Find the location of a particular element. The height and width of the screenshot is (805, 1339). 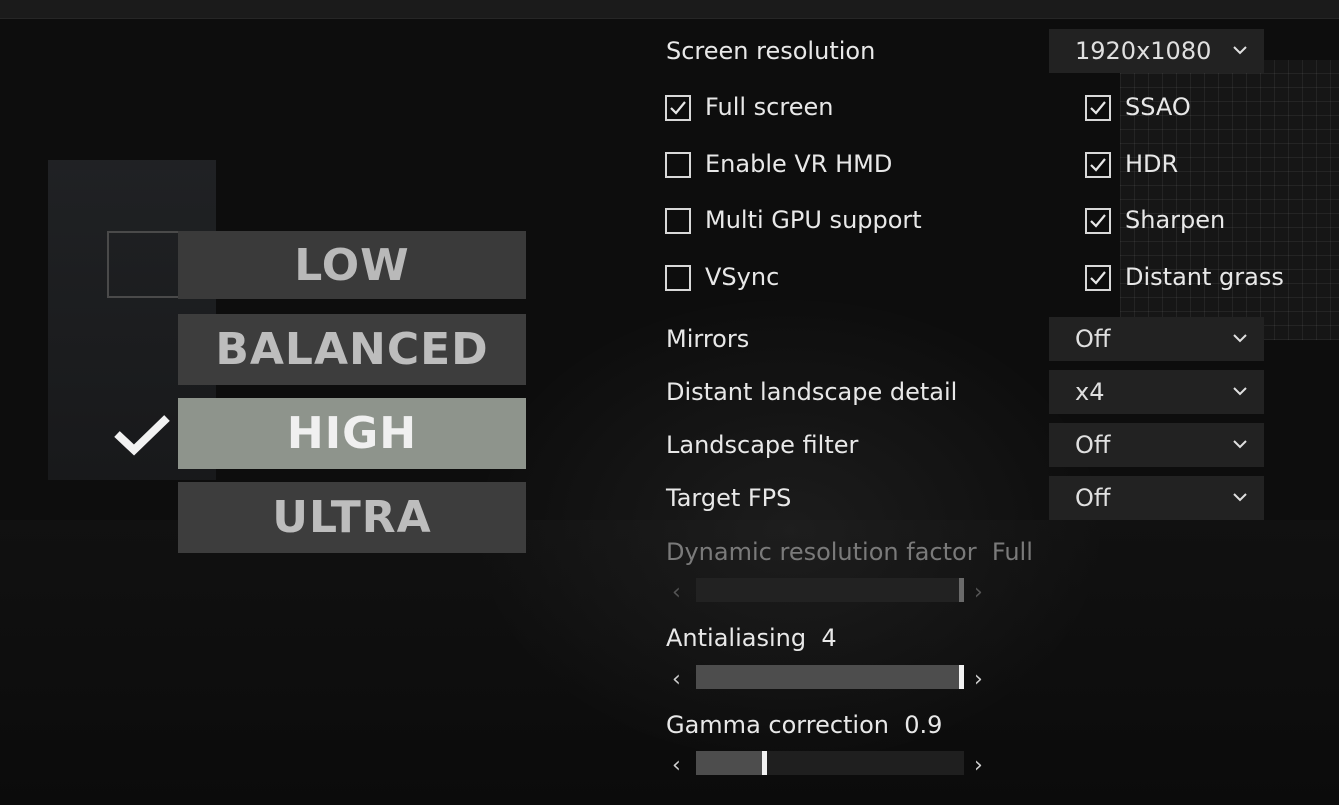

dynamic-resolution-thumb is located at coordinates (961, 590).